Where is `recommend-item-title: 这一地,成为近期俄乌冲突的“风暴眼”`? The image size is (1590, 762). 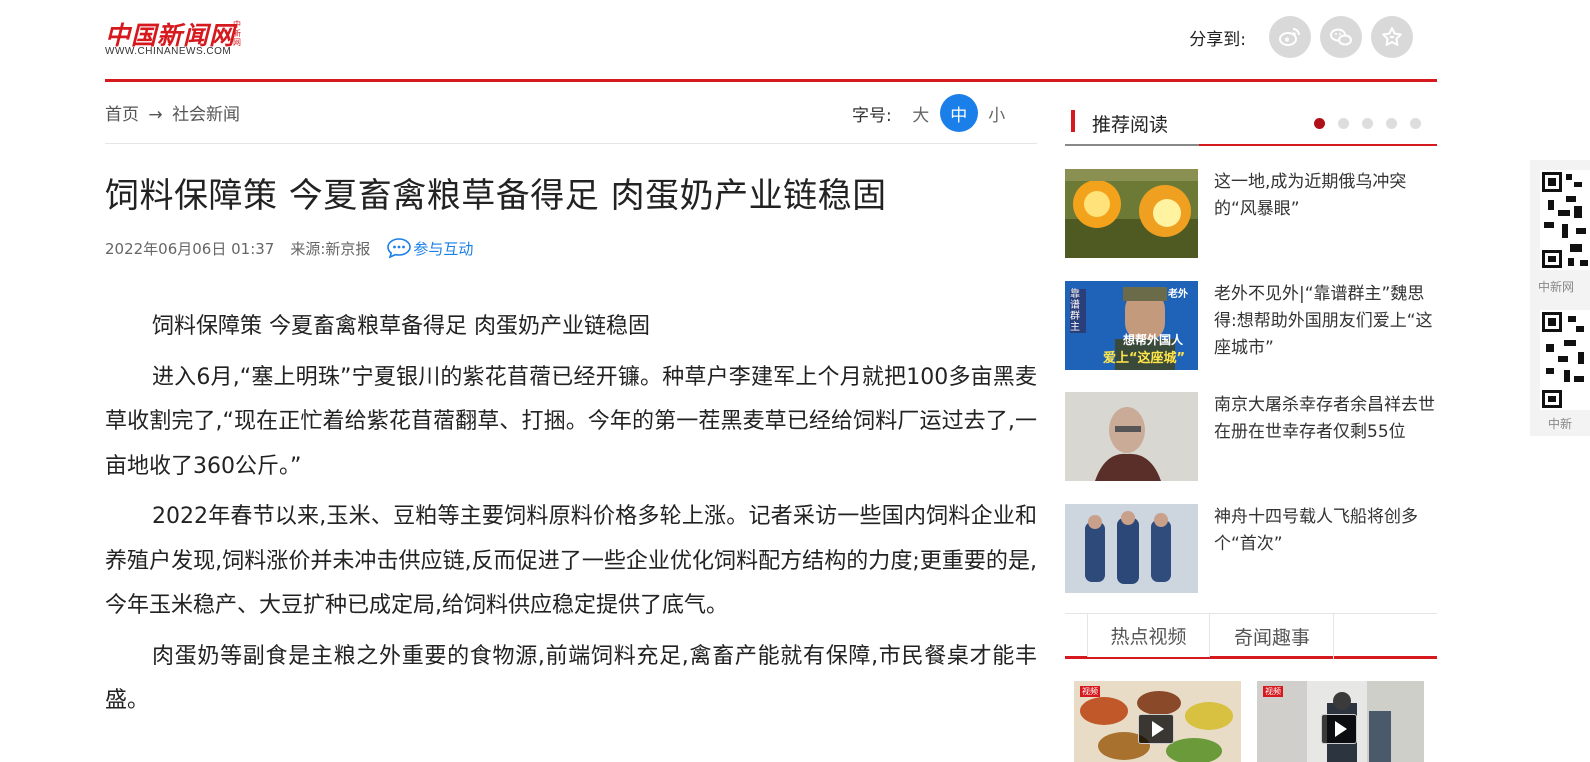 recommend-item-title: 这一地,成为近期俄乌冲突的“风暴眼” is located at coordinates (1325, 196).